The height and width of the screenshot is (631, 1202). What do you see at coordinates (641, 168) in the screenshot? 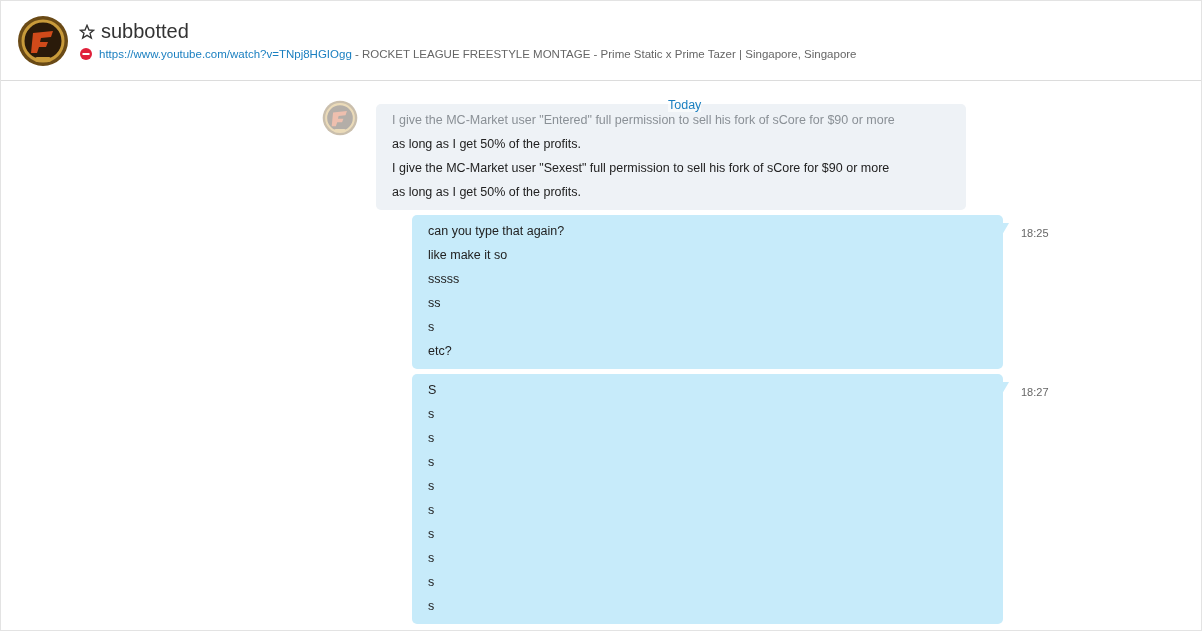
I see `message-text: I give the MC-Market user "Sexest" full permission to sell his fork of sCore for $90 or more` at bounding box center [641, 168].